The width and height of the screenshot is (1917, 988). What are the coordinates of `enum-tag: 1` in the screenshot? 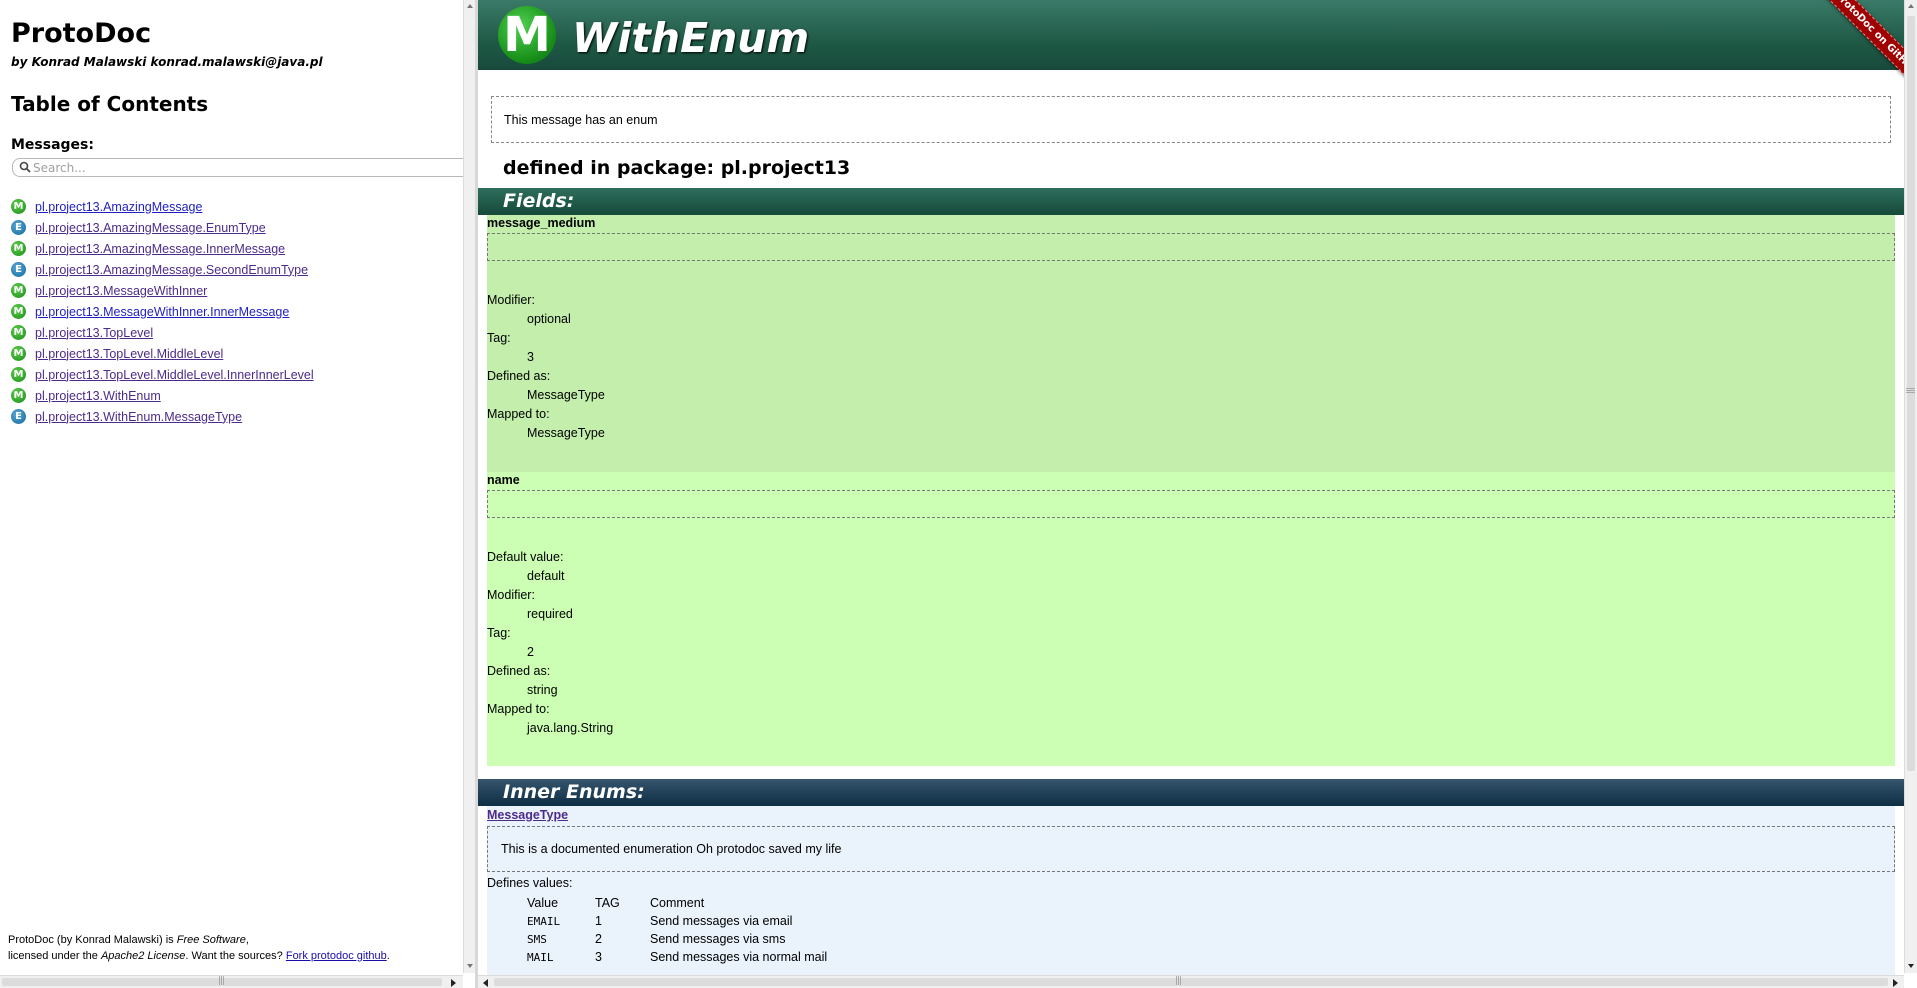 It's located at (598, 921).